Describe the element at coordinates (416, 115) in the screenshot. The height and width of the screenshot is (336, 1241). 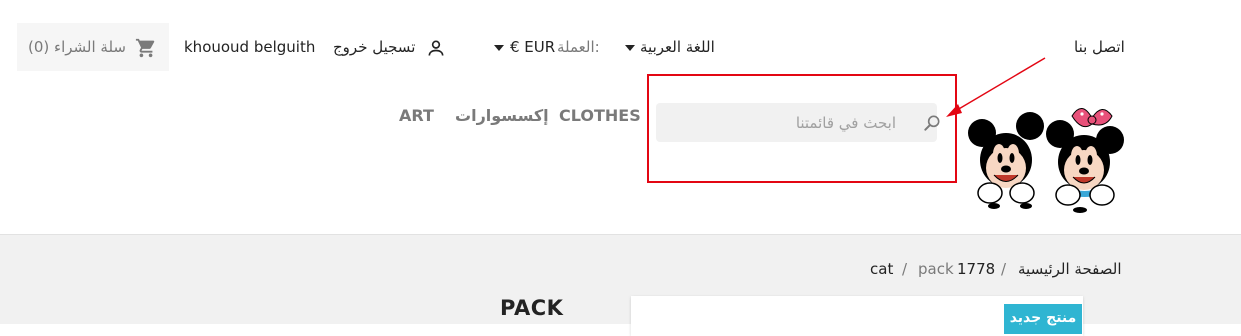
I see `menu-item-art: ART` at that location.